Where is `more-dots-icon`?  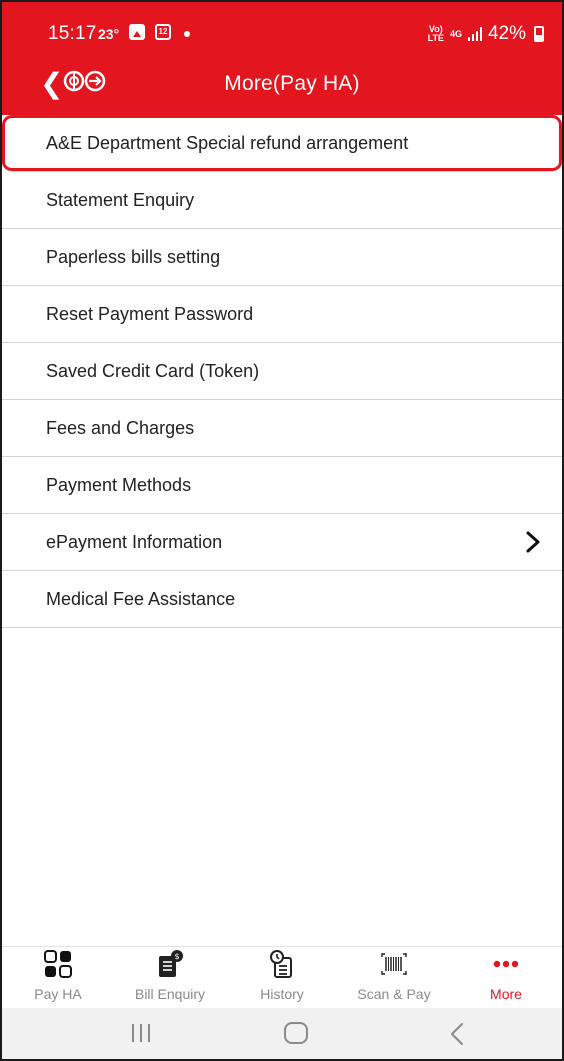
more-dots-icon is located at coordinates (506, 964).